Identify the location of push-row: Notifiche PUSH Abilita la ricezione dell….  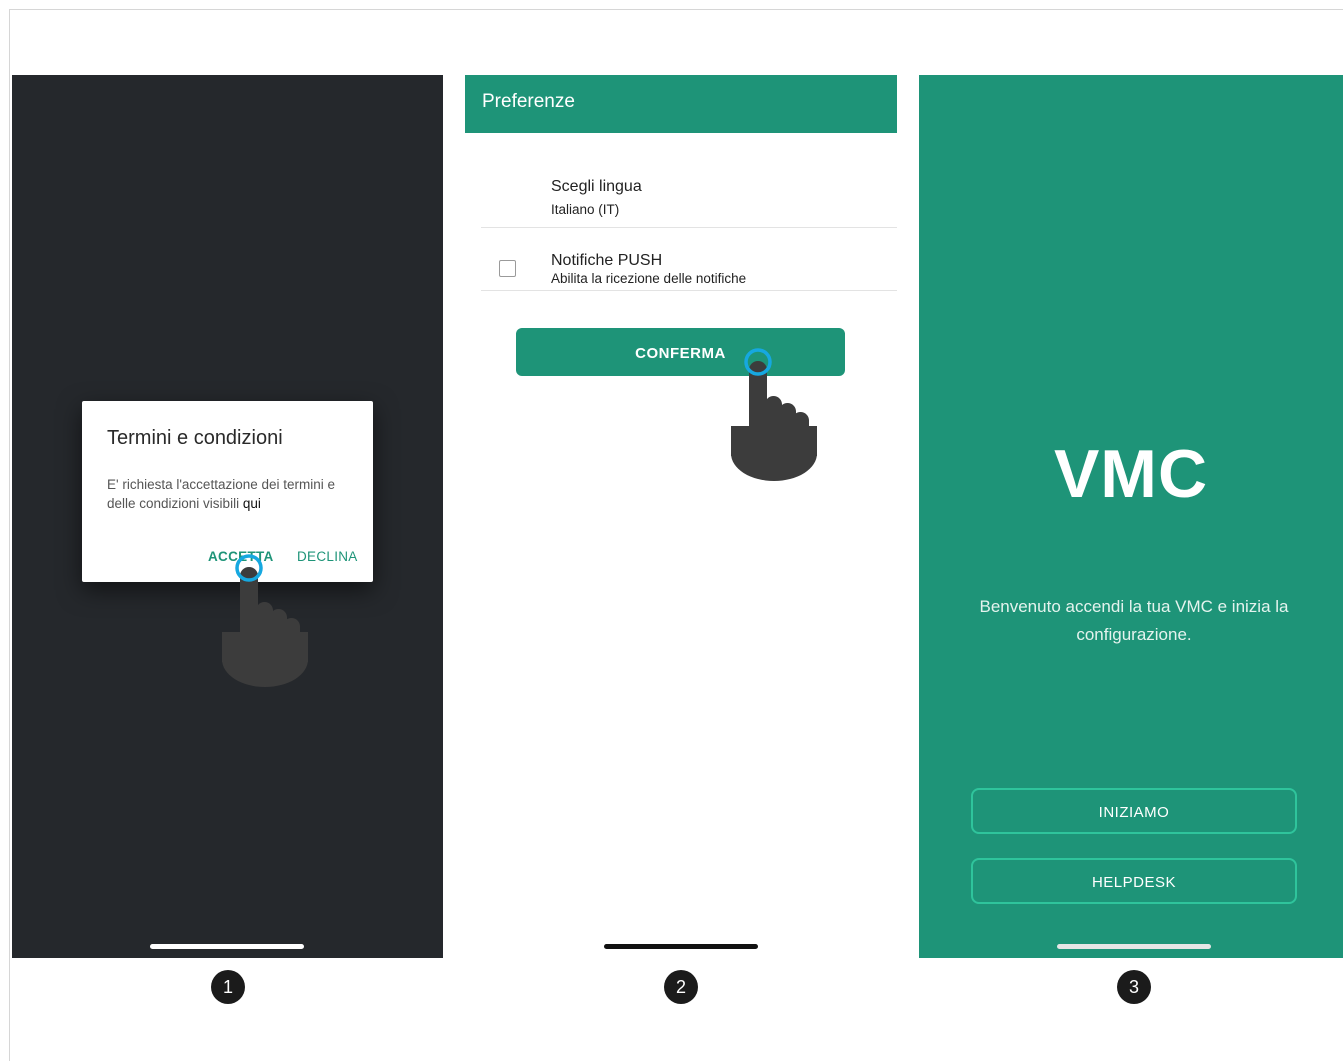
(689, 269).